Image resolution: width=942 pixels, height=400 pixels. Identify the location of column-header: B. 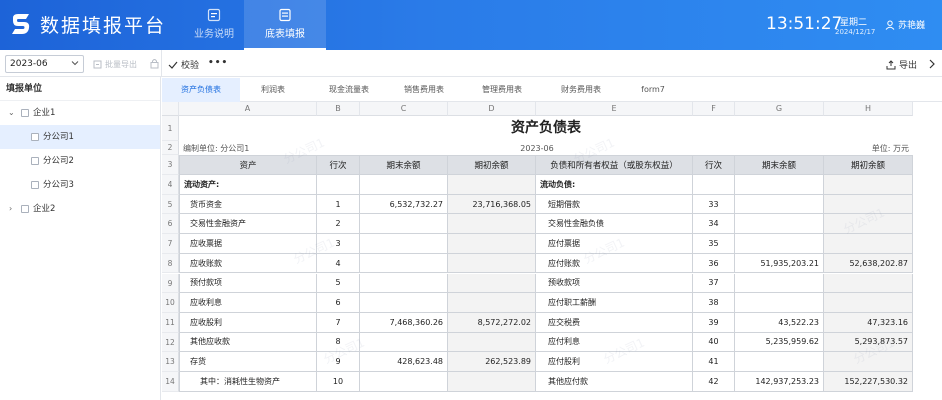
(338, 109).